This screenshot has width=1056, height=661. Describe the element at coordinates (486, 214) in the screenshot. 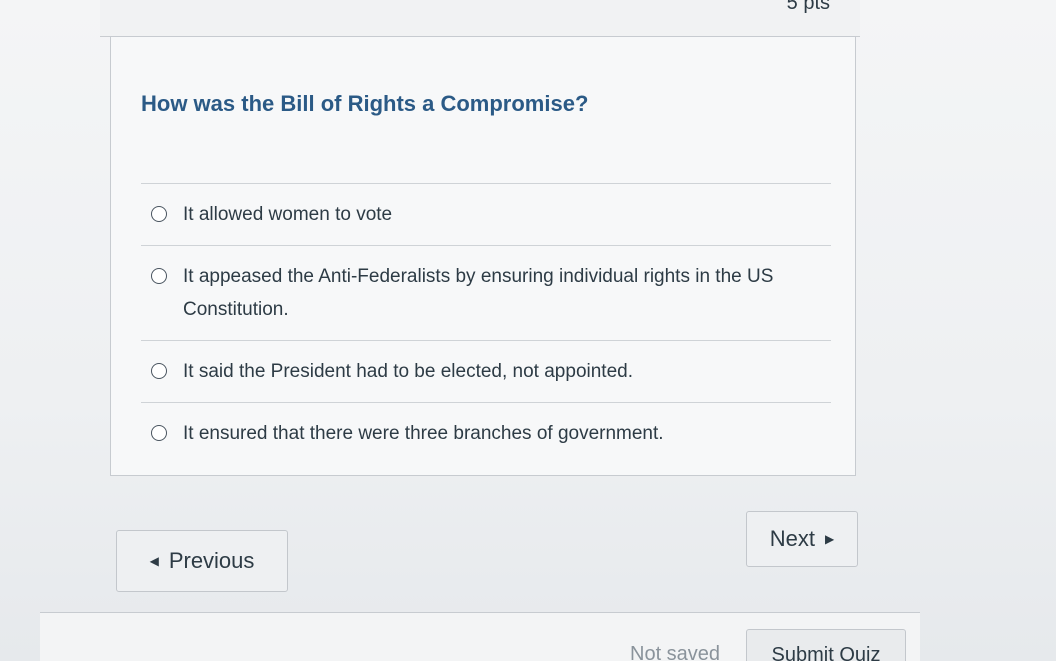

I see `answer-option: It allowed women to vote` at that location.